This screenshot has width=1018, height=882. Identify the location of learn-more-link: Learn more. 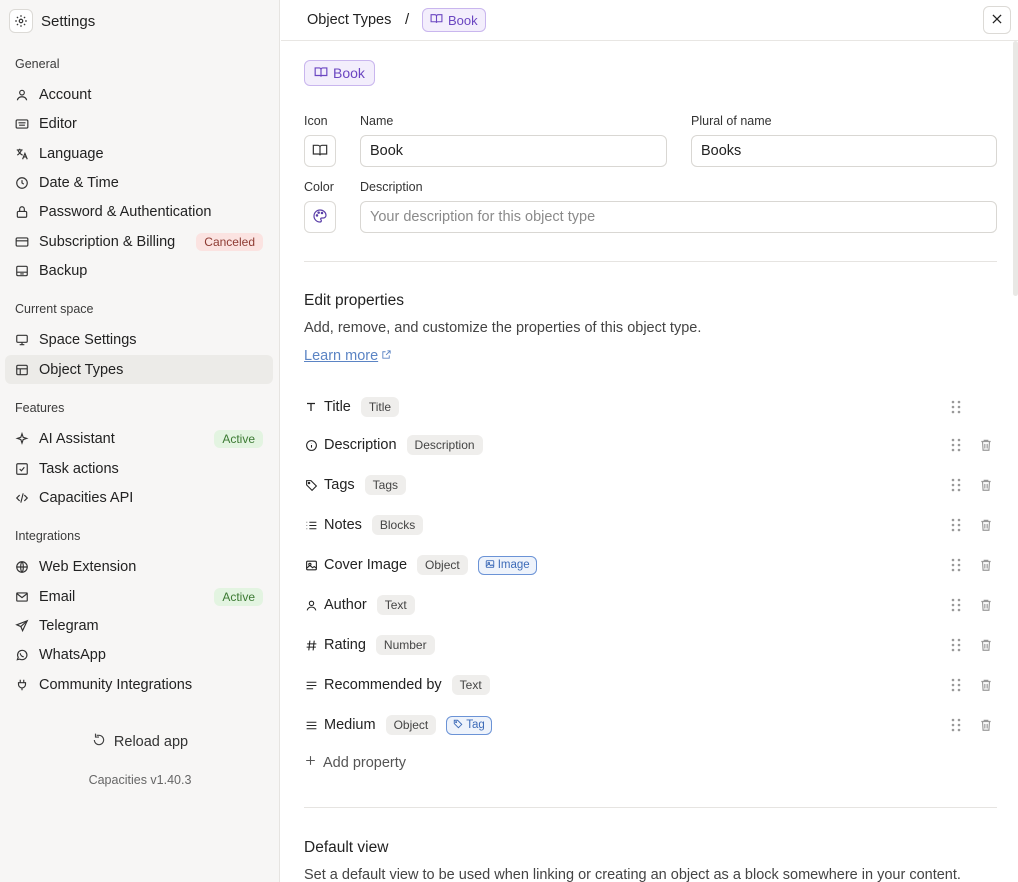
(348, 356).